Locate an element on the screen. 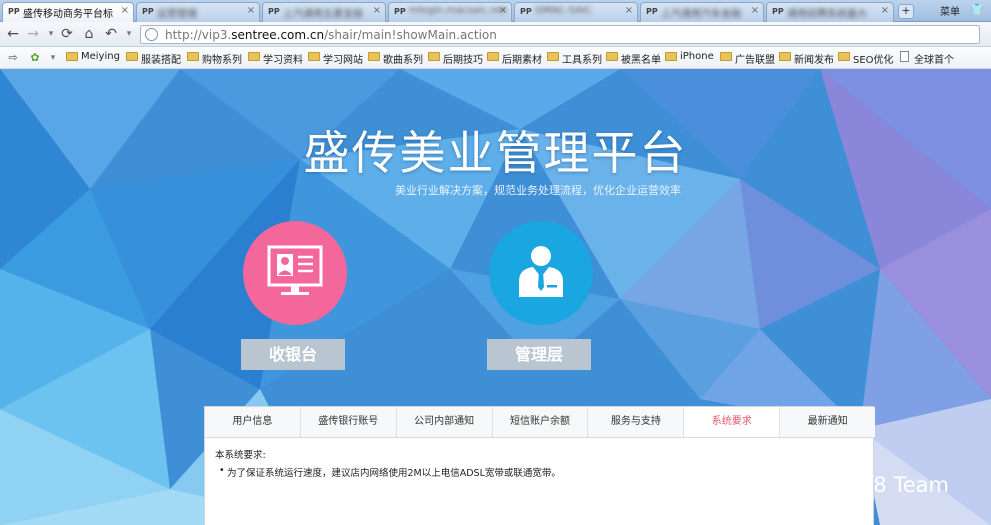  url-prefix: http://vip3. is located at coordinates (198, 35).